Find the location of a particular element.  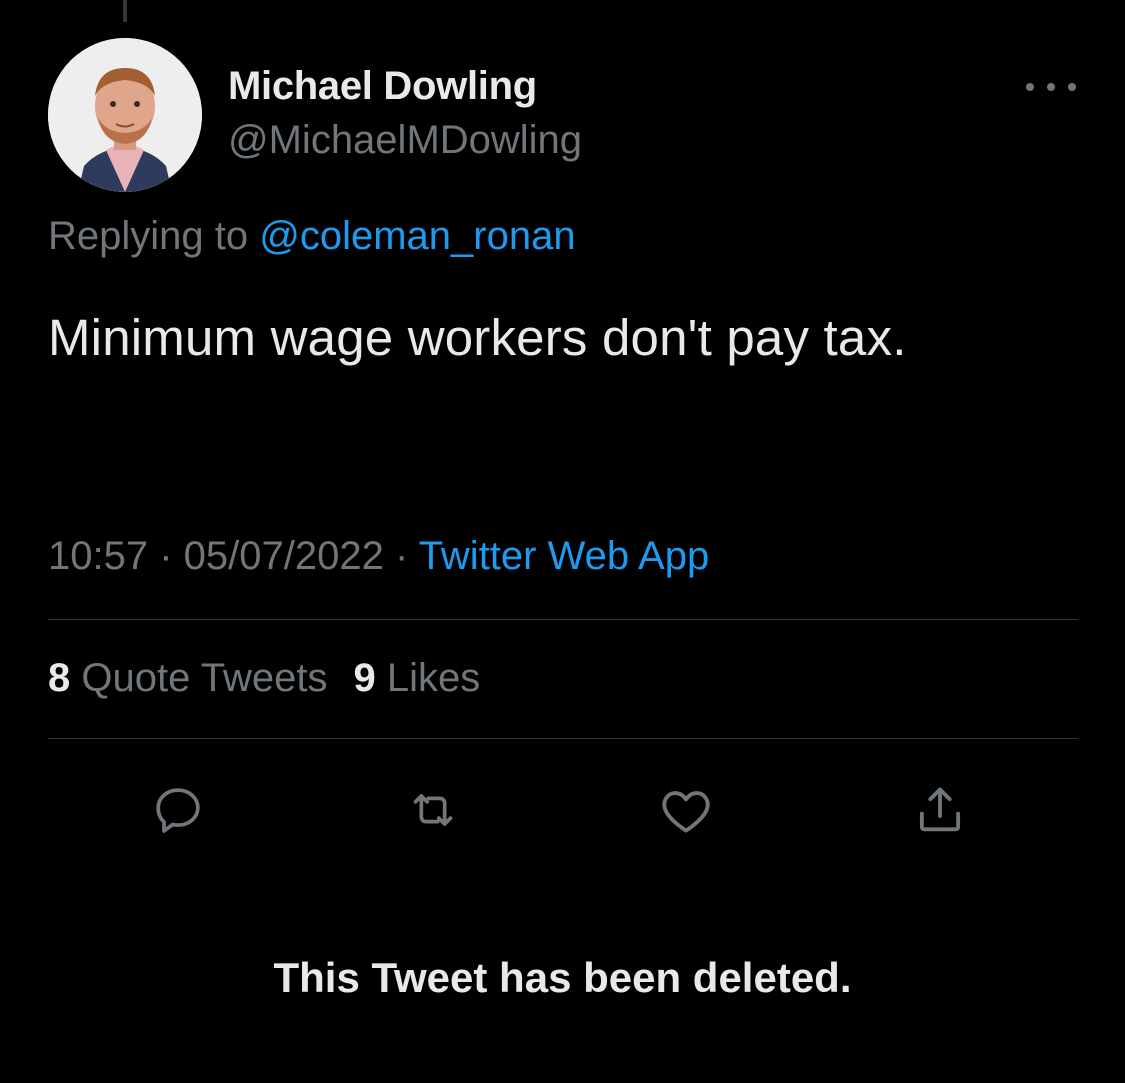

tweet-text: Minimum wage workers don't pay tax. is located at coordinates (477, 337).